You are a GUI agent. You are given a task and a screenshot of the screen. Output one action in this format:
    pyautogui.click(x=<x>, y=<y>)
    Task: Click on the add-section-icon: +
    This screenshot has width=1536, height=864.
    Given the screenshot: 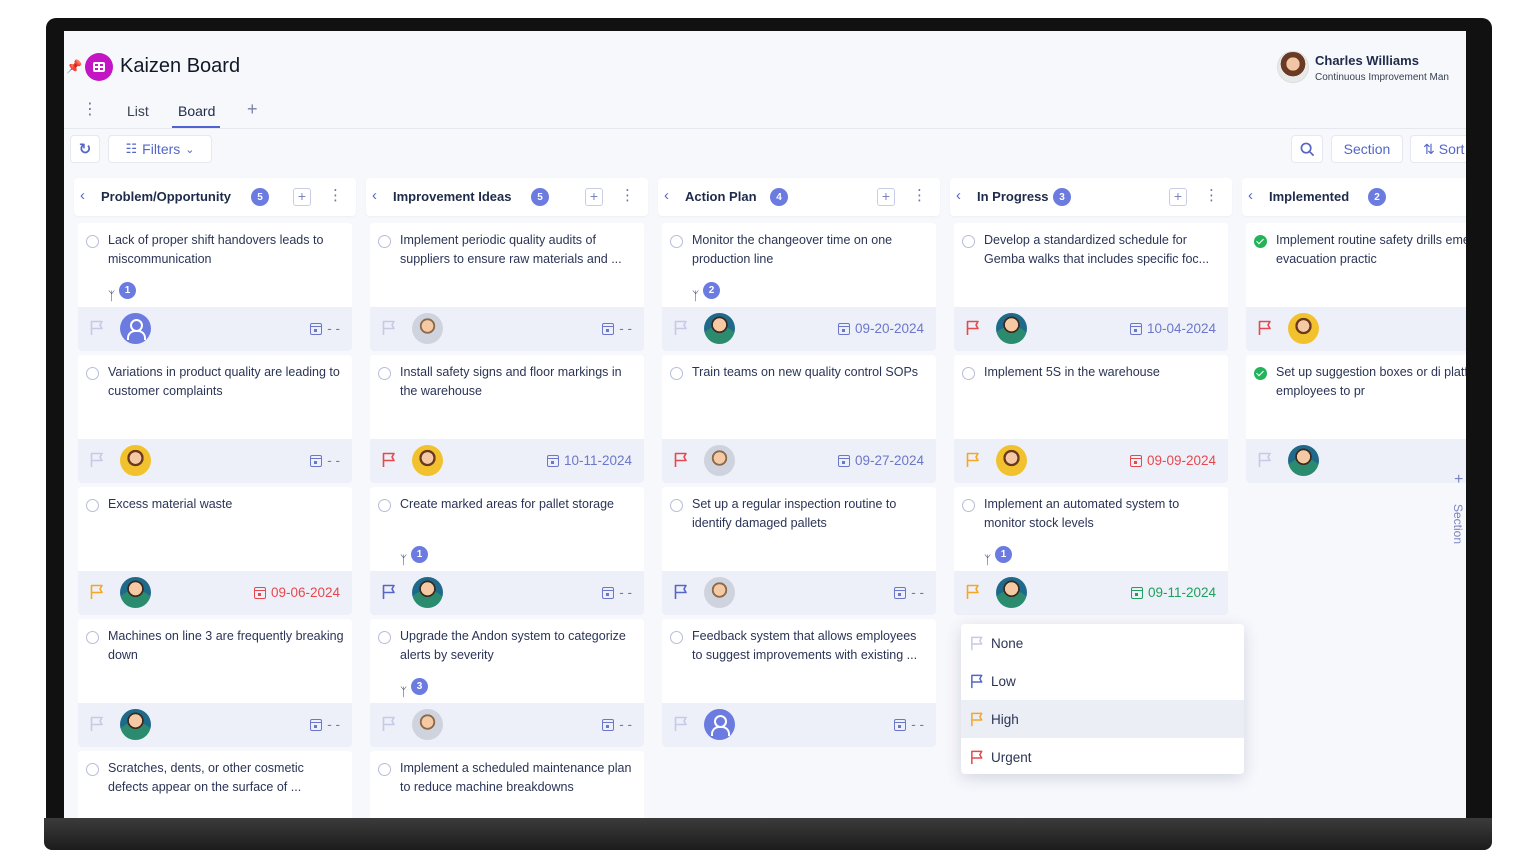 What is the action you would take?
    pyautogui.click(x=1458, y=480)
    